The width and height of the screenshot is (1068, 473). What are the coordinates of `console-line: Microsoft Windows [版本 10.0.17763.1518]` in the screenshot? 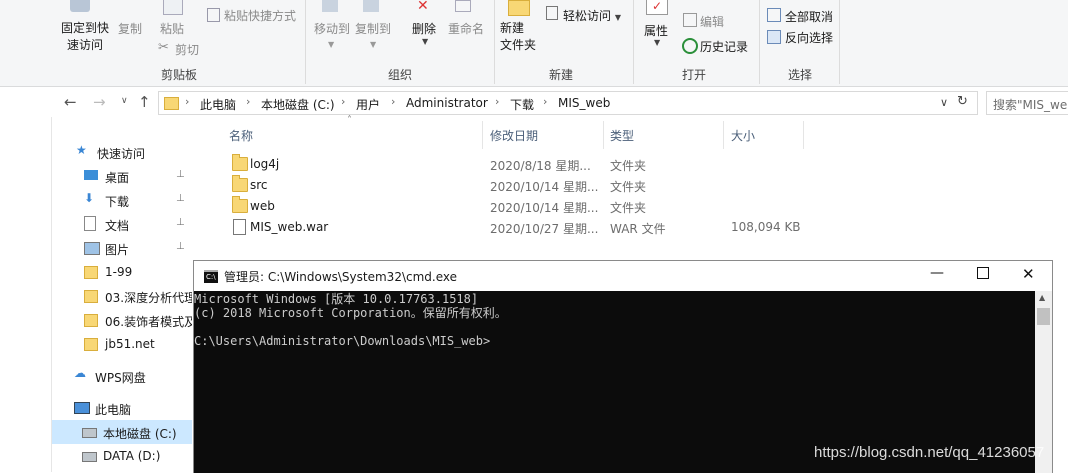 It's located at (336, 299).